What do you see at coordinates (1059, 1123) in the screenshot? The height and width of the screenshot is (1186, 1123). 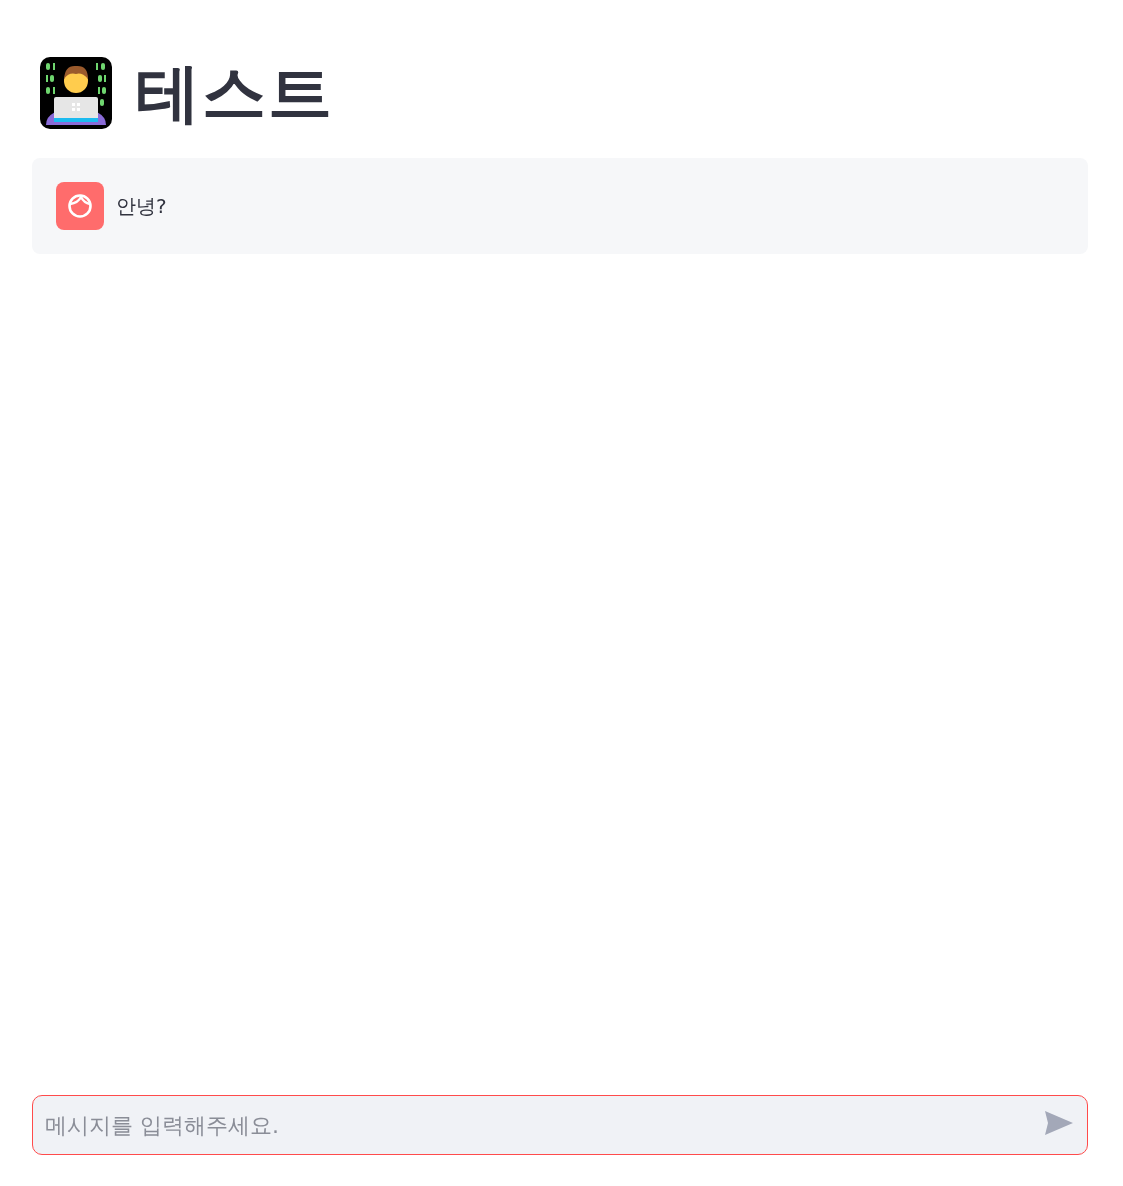 I see `send-icon` at bounding box center [1059, 1123].